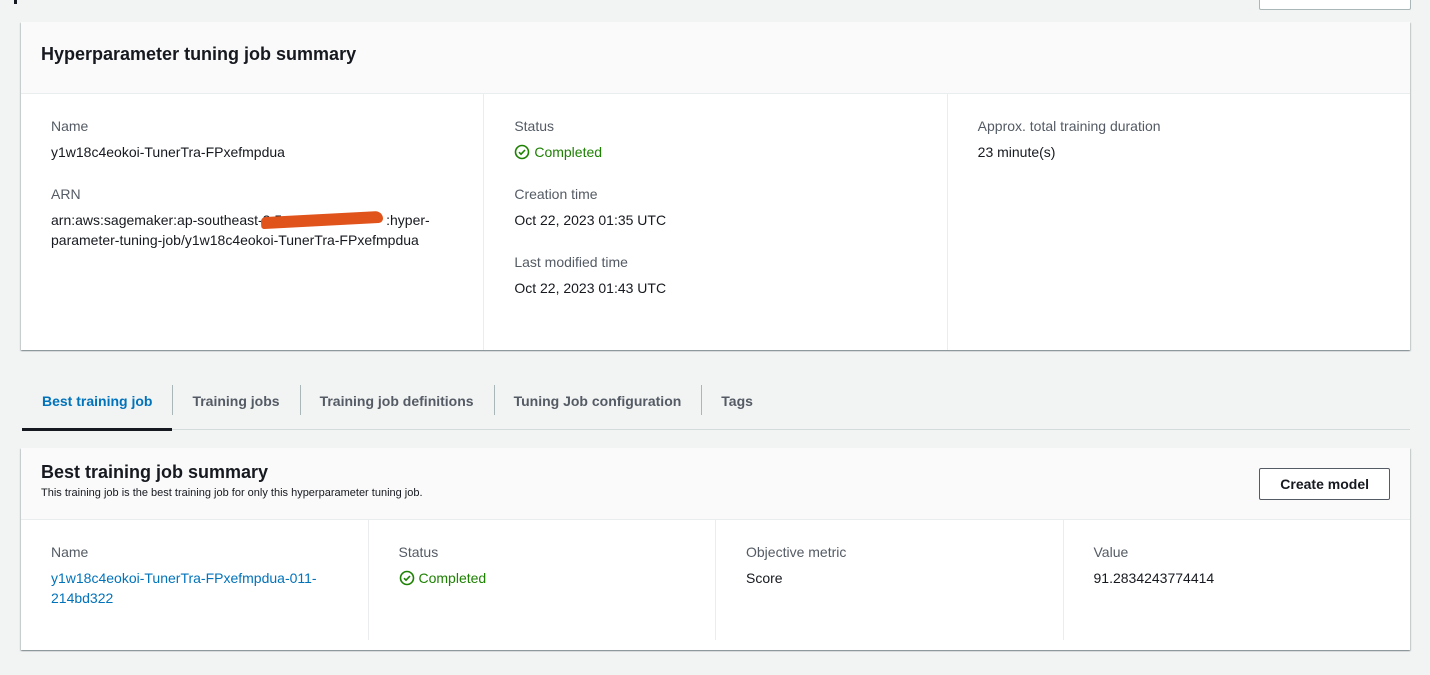 This screenshot has width=1430, height=675. Describe the element at coordinates (15, 2) in the screenshot. I see `cut-off-heading-fragment` at that location.